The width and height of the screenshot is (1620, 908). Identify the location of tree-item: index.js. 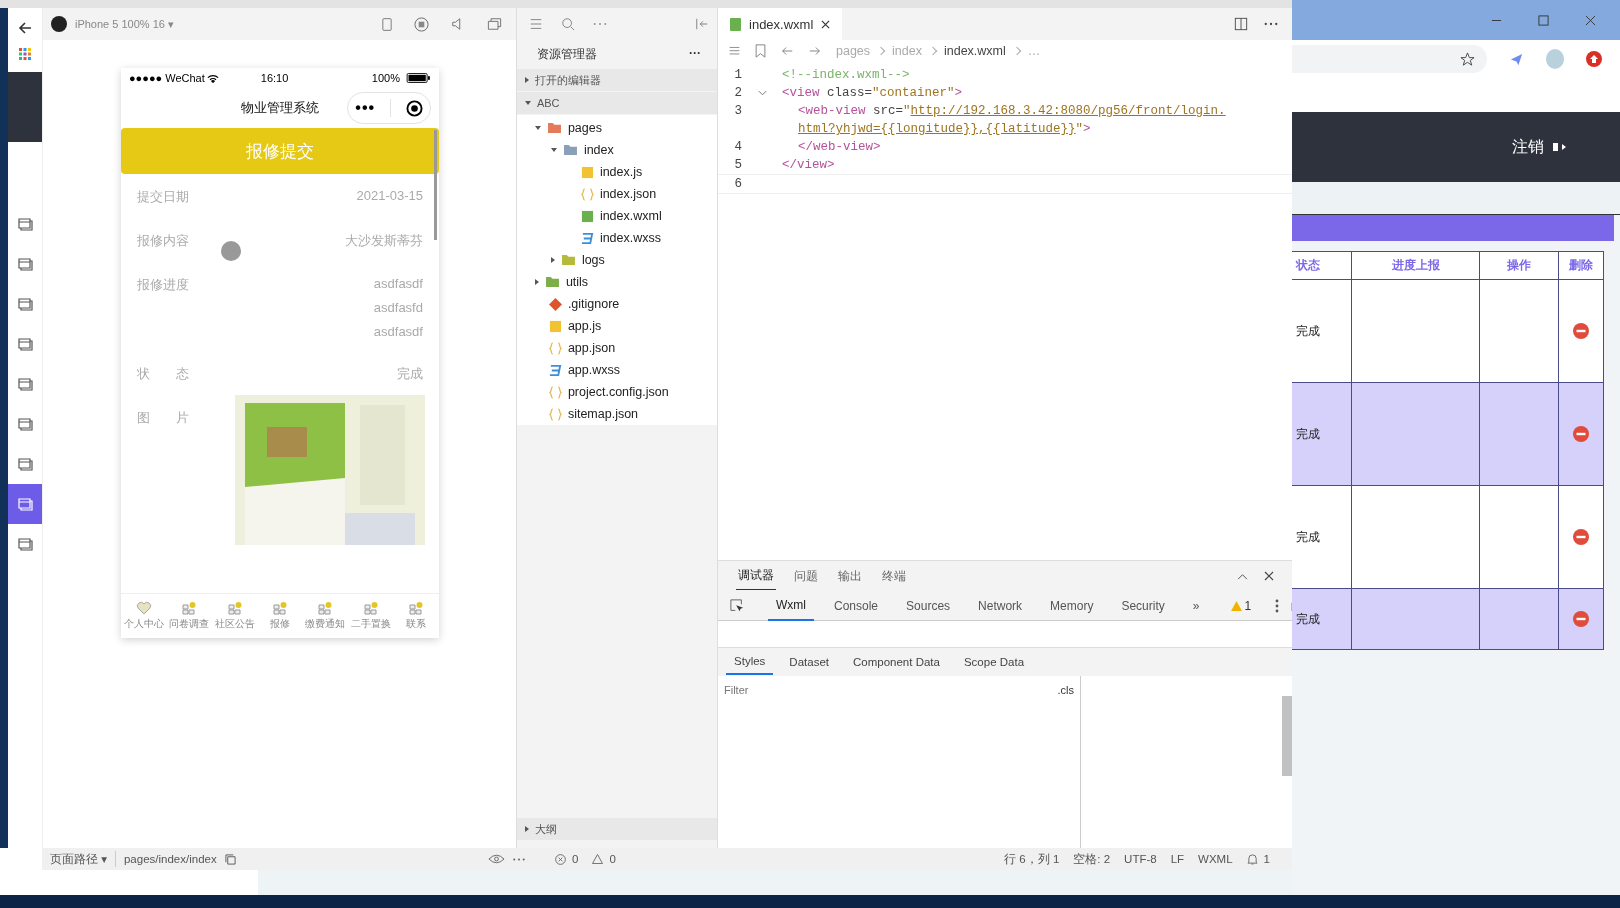
(616, 172).